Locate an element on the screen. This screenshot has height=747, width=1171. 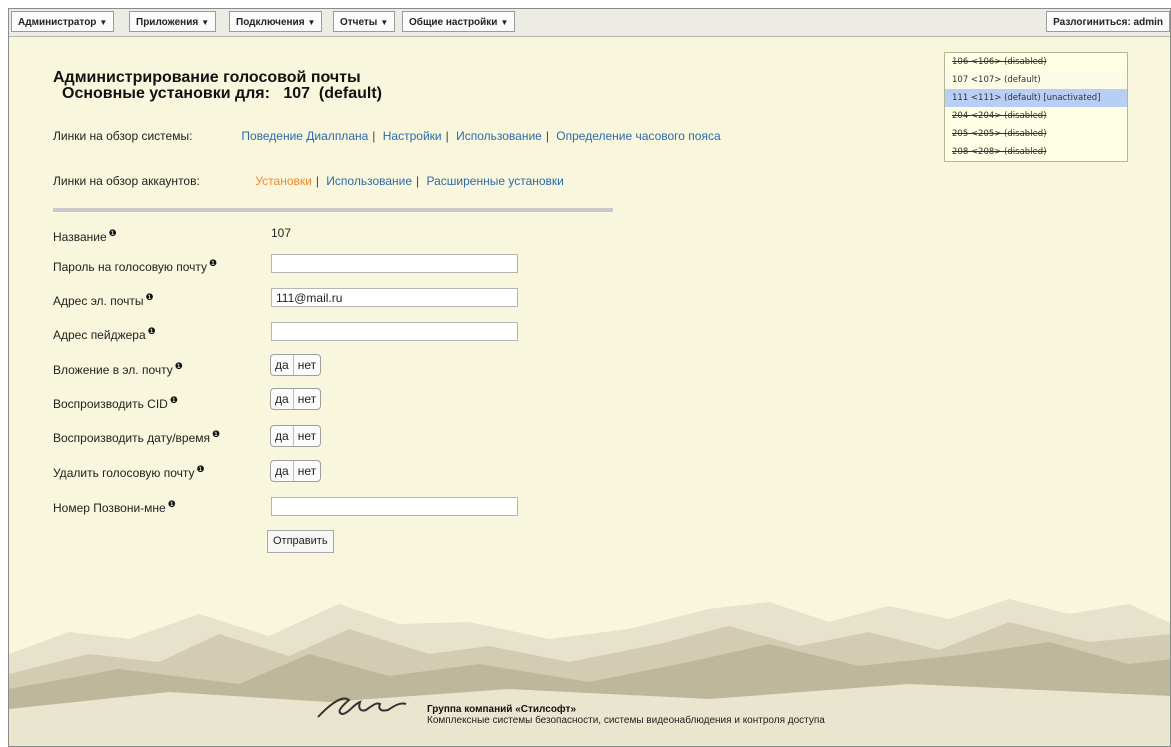
menu-general-settings-label: Общие настройки is located at coordinates (453, 22).